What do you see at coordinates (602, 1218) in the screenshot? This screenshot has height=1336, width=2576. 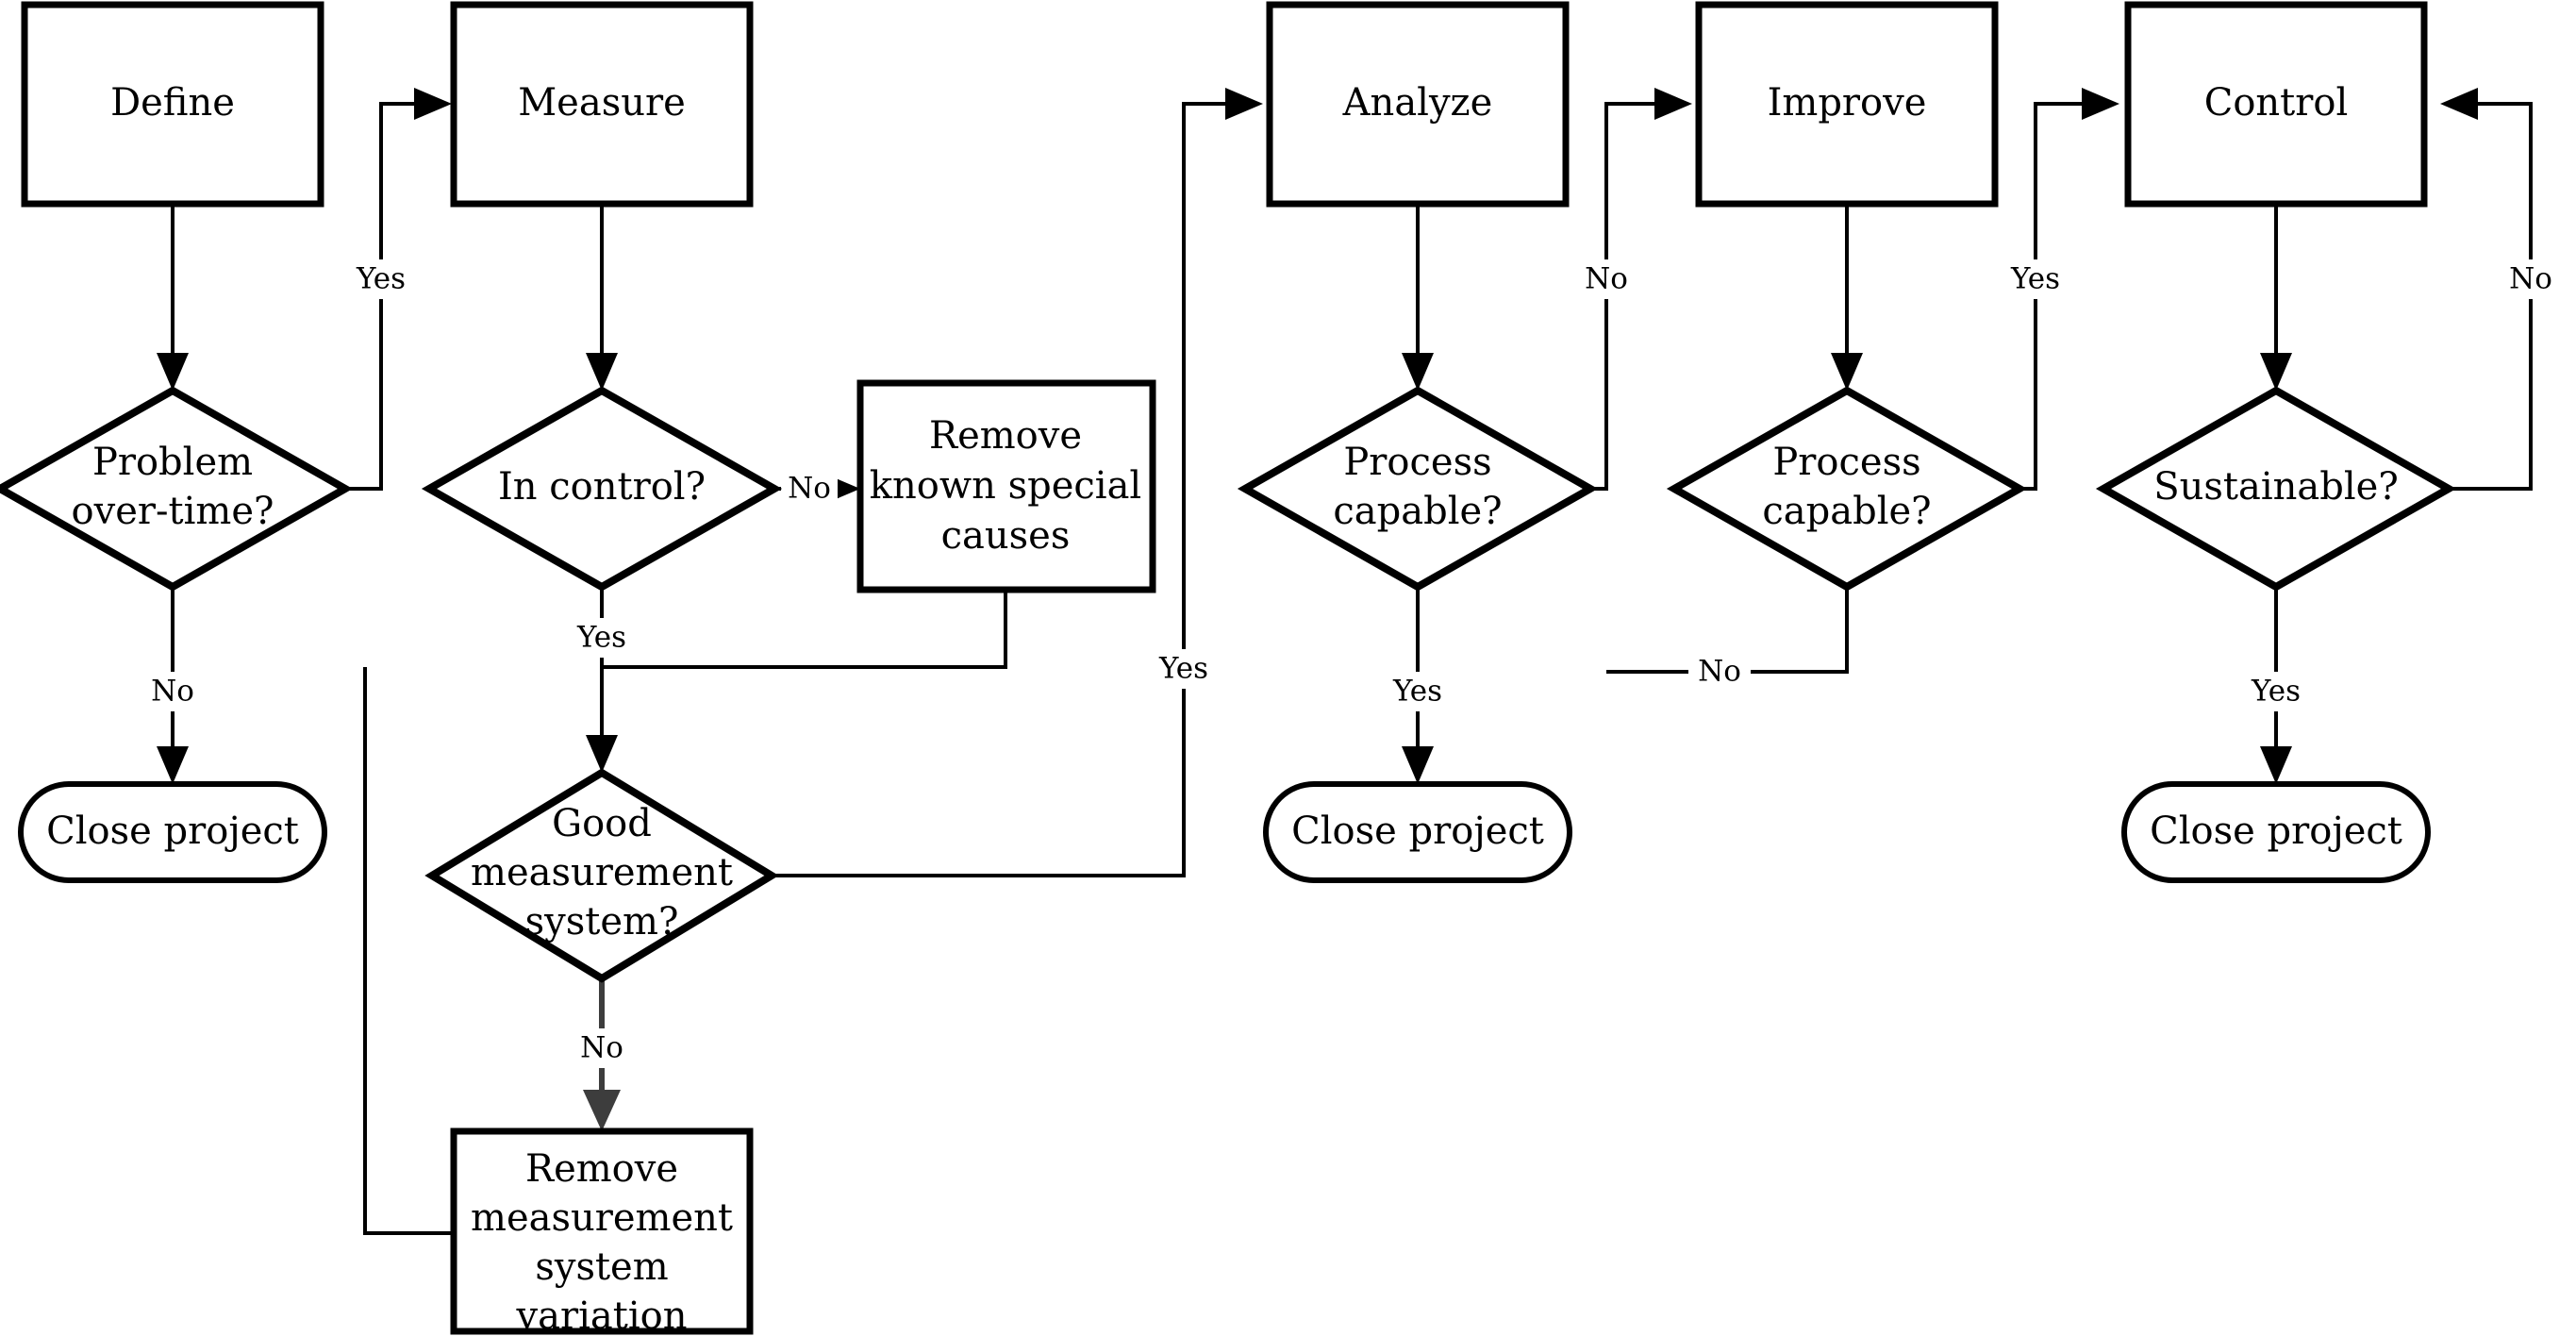 I see `remove-msv-label-line2: measurement` at bounding box center [602, 1218].